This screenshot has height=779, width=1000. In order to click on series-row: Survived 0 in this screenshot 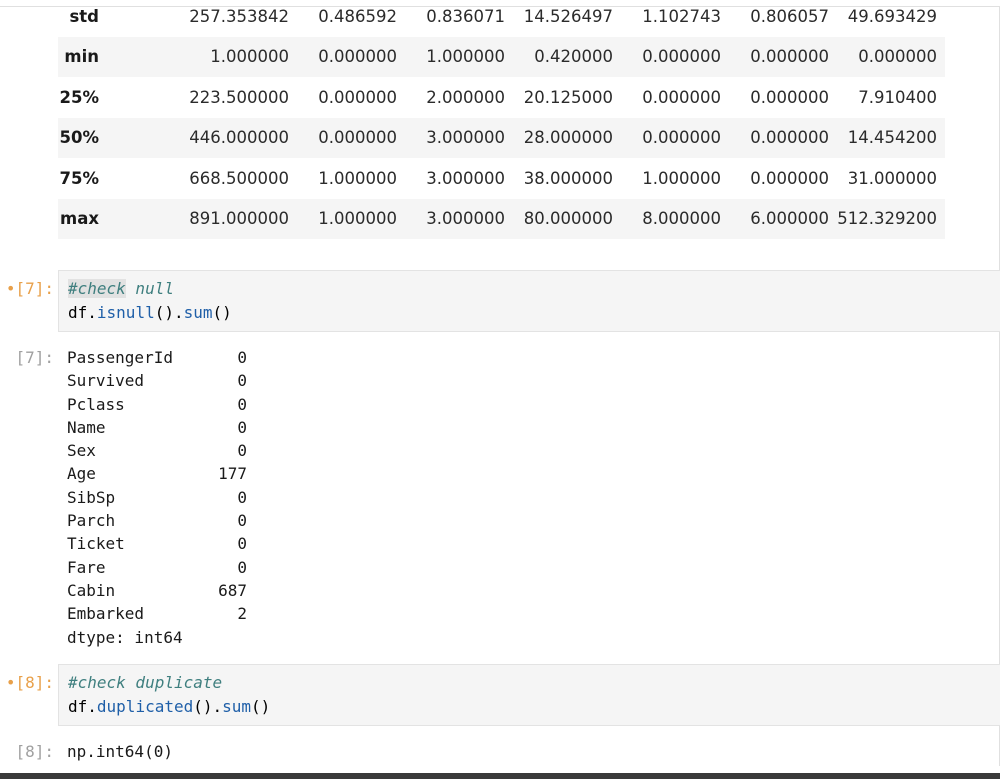, I will do `click(157, 380)`.